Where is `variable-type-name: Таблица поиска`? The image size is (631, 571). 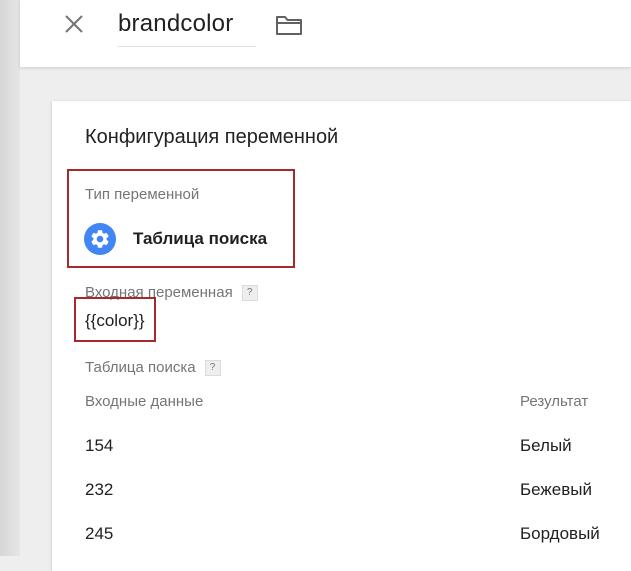 variable-type-name: Таблица поиска is located at coordinates (200, 239).